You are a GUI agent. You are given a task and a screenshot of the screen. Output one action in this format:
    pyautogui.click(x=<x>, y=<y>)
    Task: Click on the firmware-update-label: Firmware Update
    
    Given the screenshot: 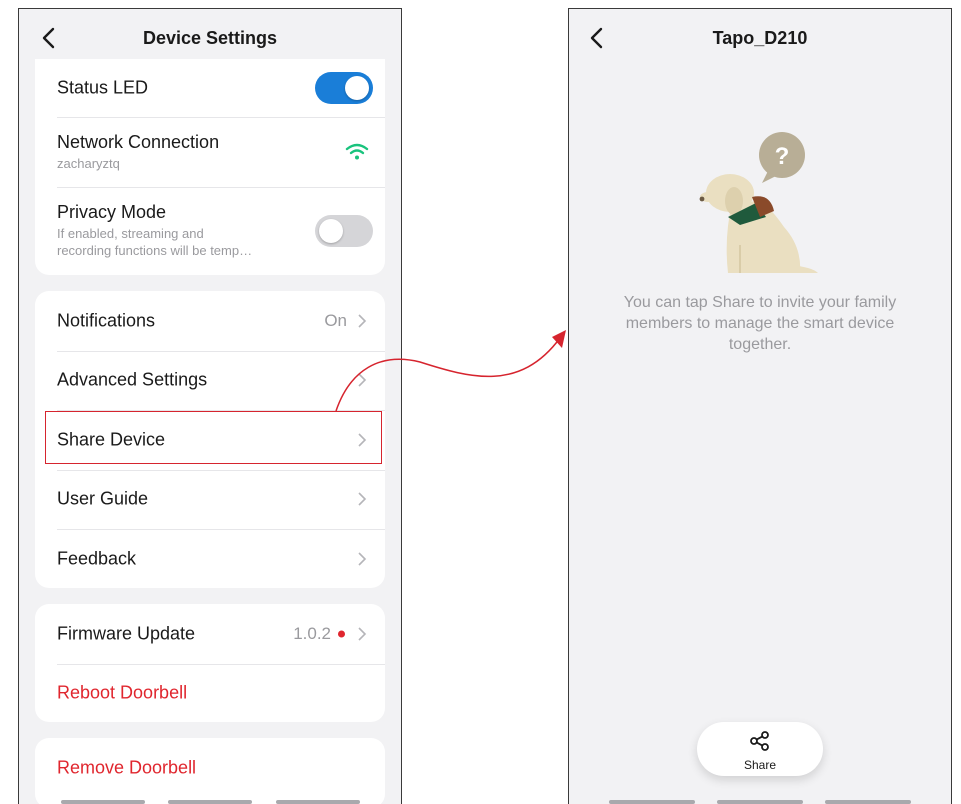 What is the action you would take?
    pyautogui.click(x=126, y=633)
    